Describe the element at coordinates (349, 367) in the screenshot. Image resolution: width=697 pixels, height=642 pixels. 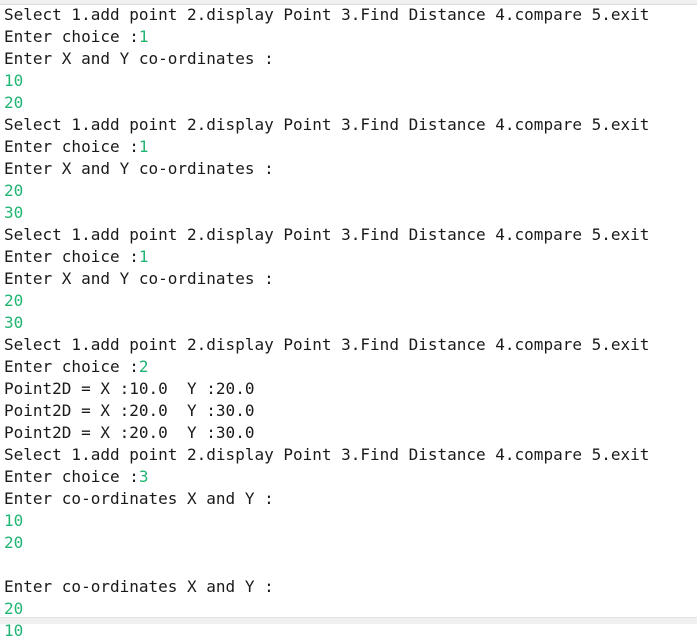
I see `console-line: Enter choice :2` at that location.